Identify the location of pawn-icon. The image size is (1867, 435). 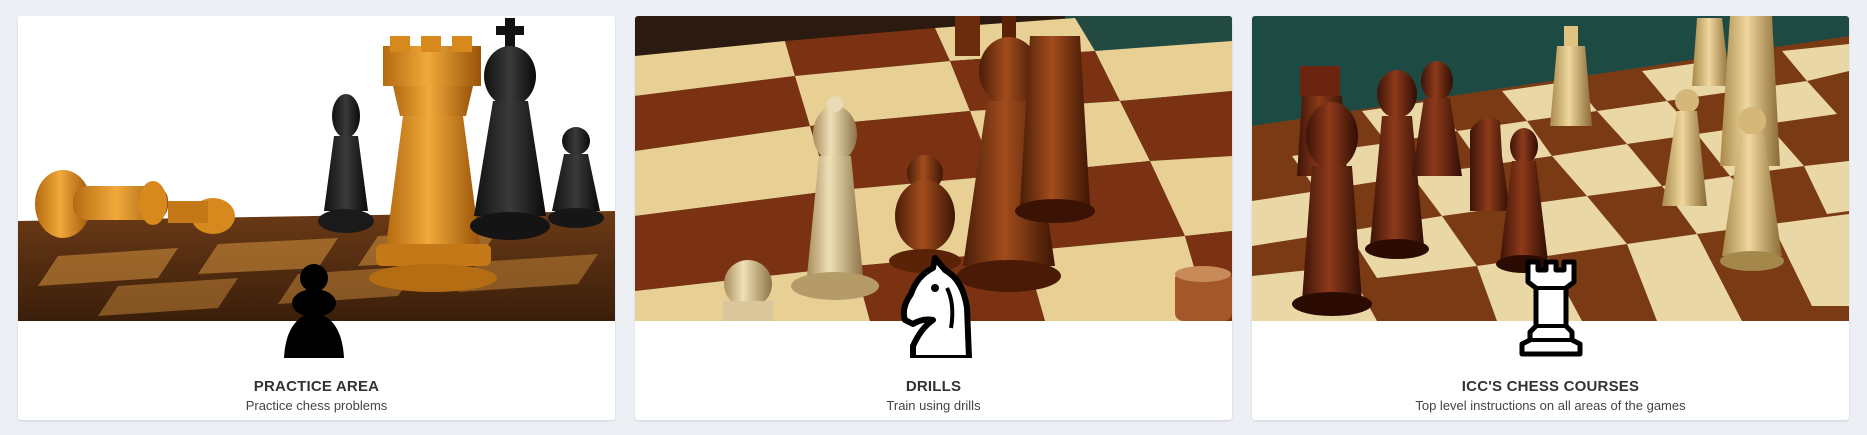
(316, 303).